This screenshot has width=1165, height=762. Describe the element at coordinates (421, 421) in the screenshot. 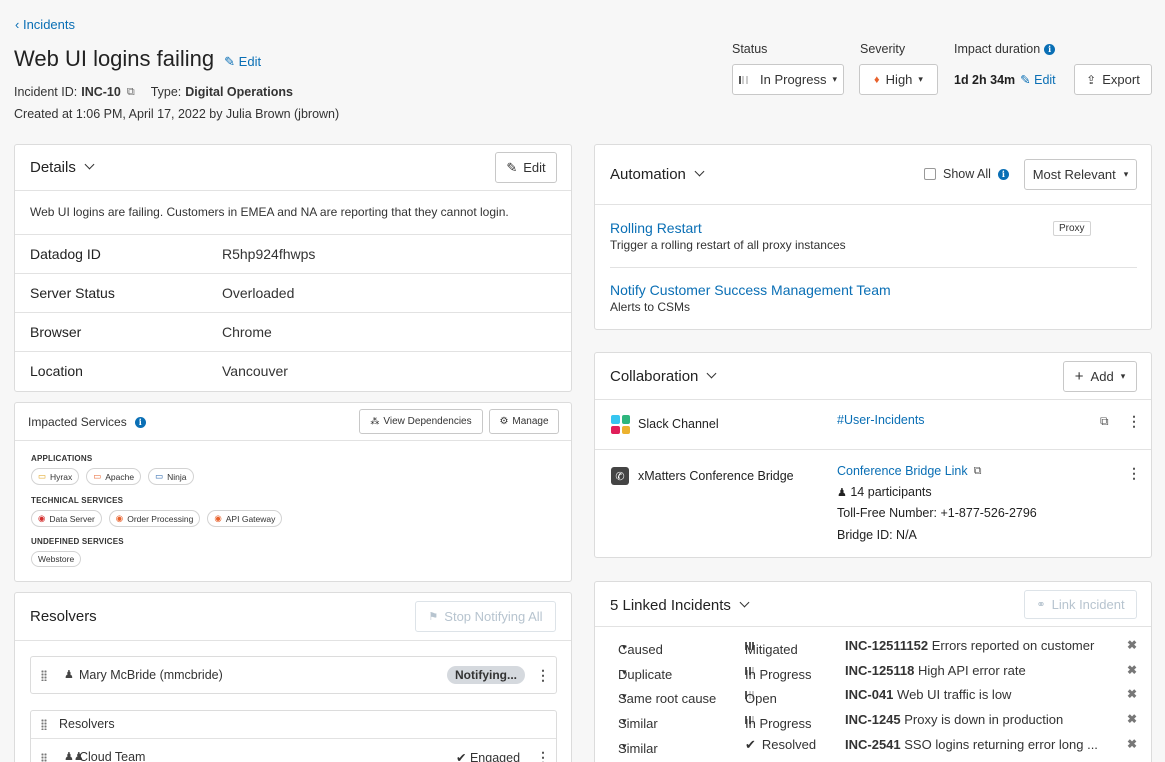

I see `view-dependencies-button: ⁂ View Dependencies` at that location.